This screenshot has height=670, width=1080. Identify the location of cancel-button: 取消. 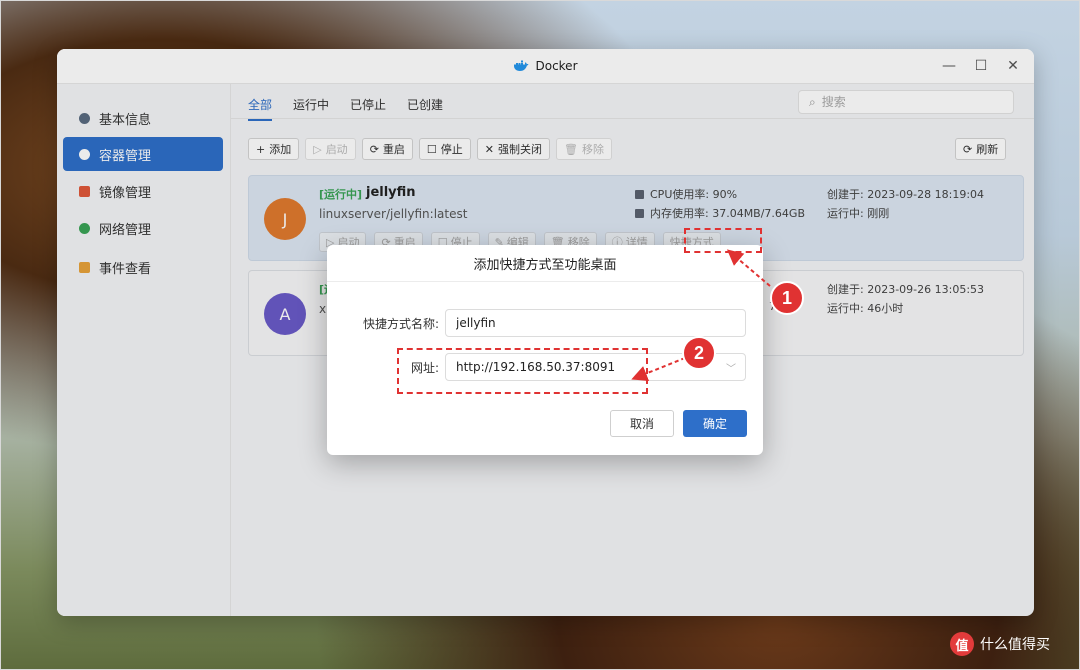
(642, 423).